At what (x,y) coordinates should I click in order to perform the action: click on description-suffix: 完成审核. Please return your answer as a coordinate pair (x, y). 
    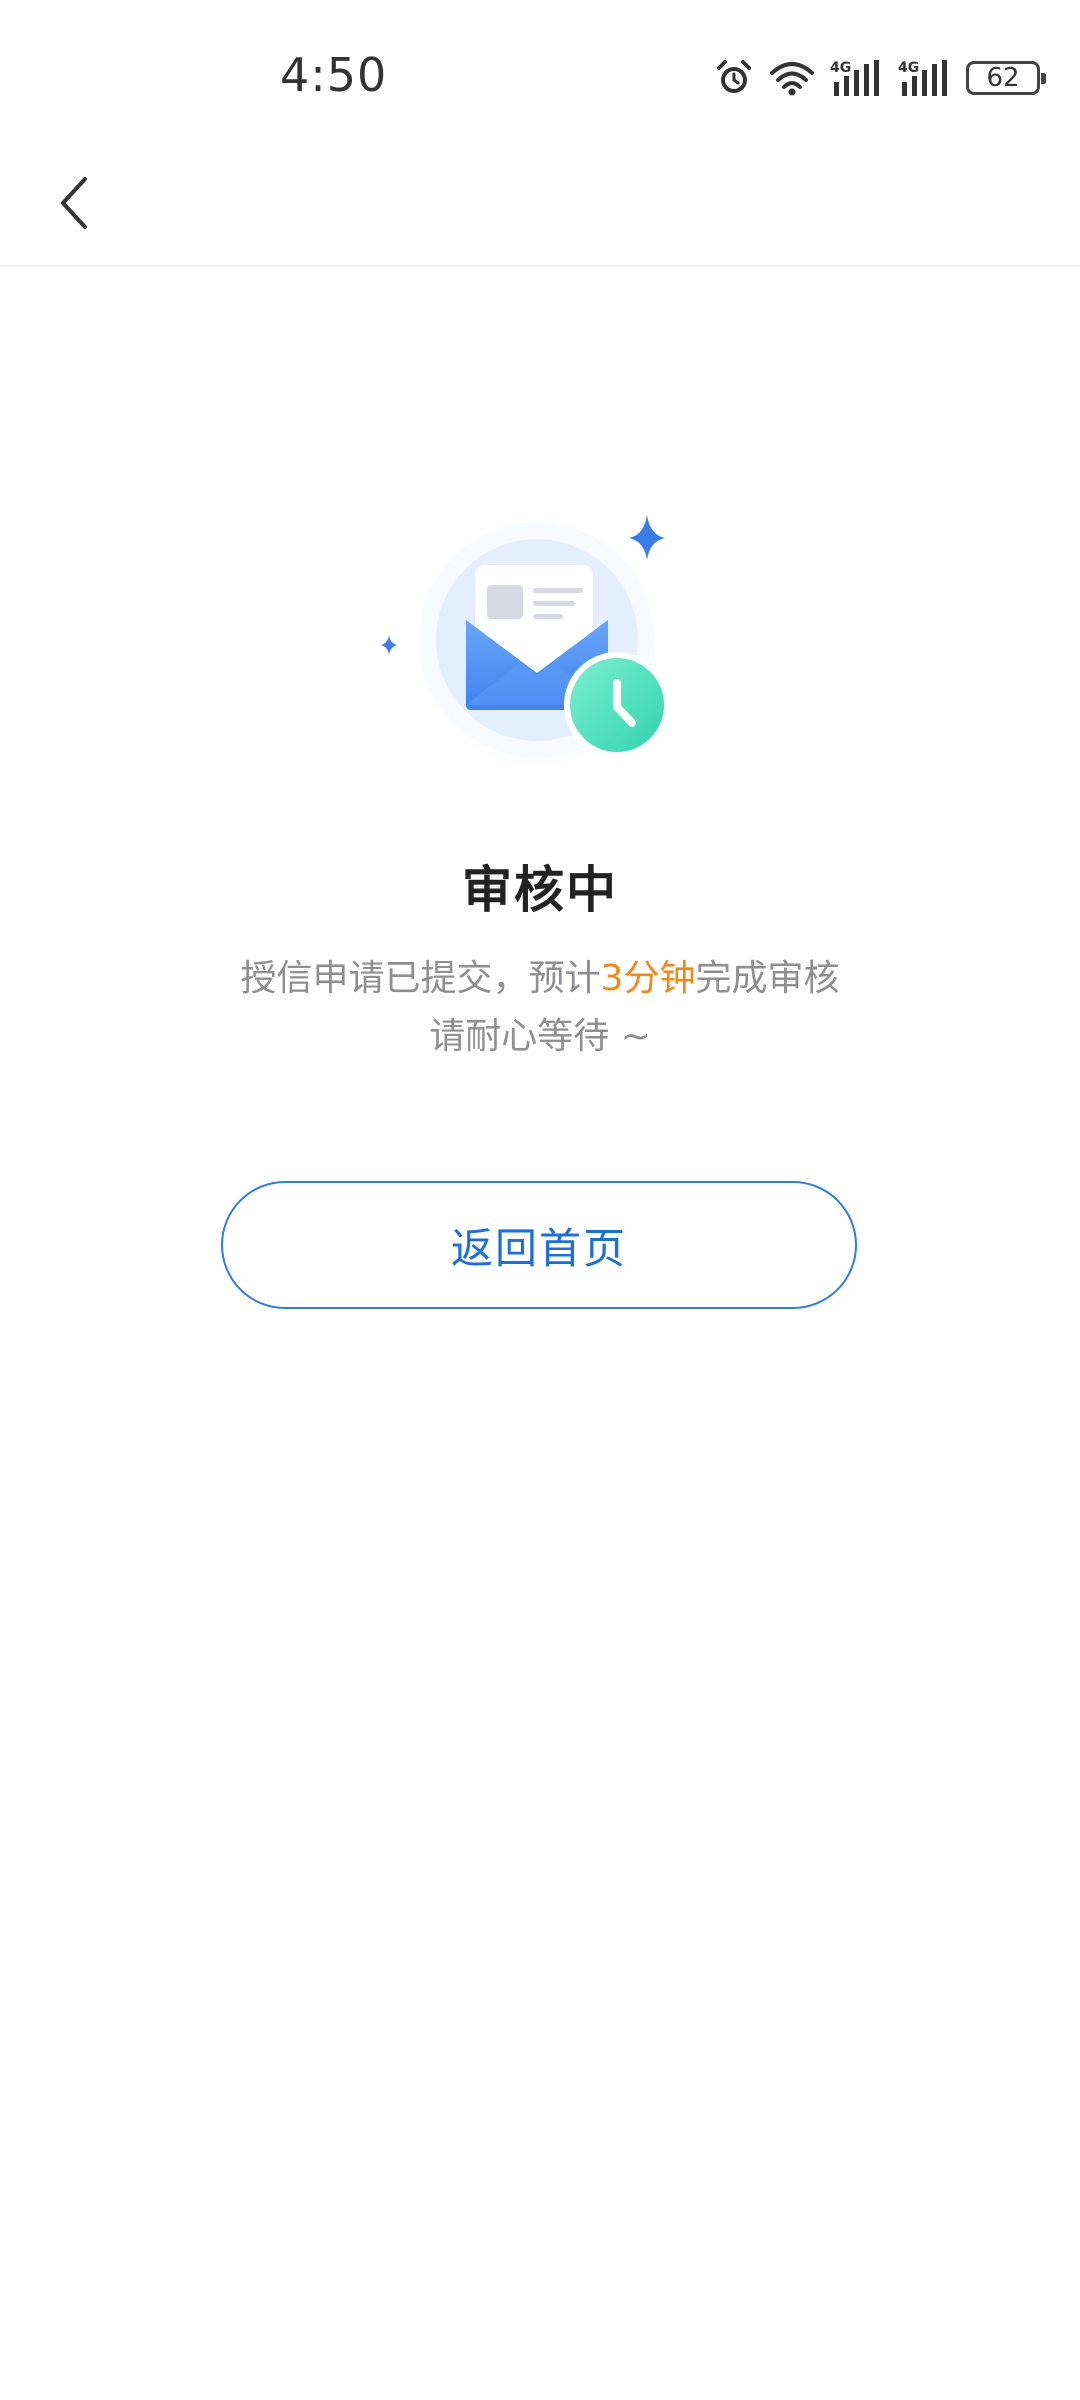
    Looking at the image, I should click on (767, 978).